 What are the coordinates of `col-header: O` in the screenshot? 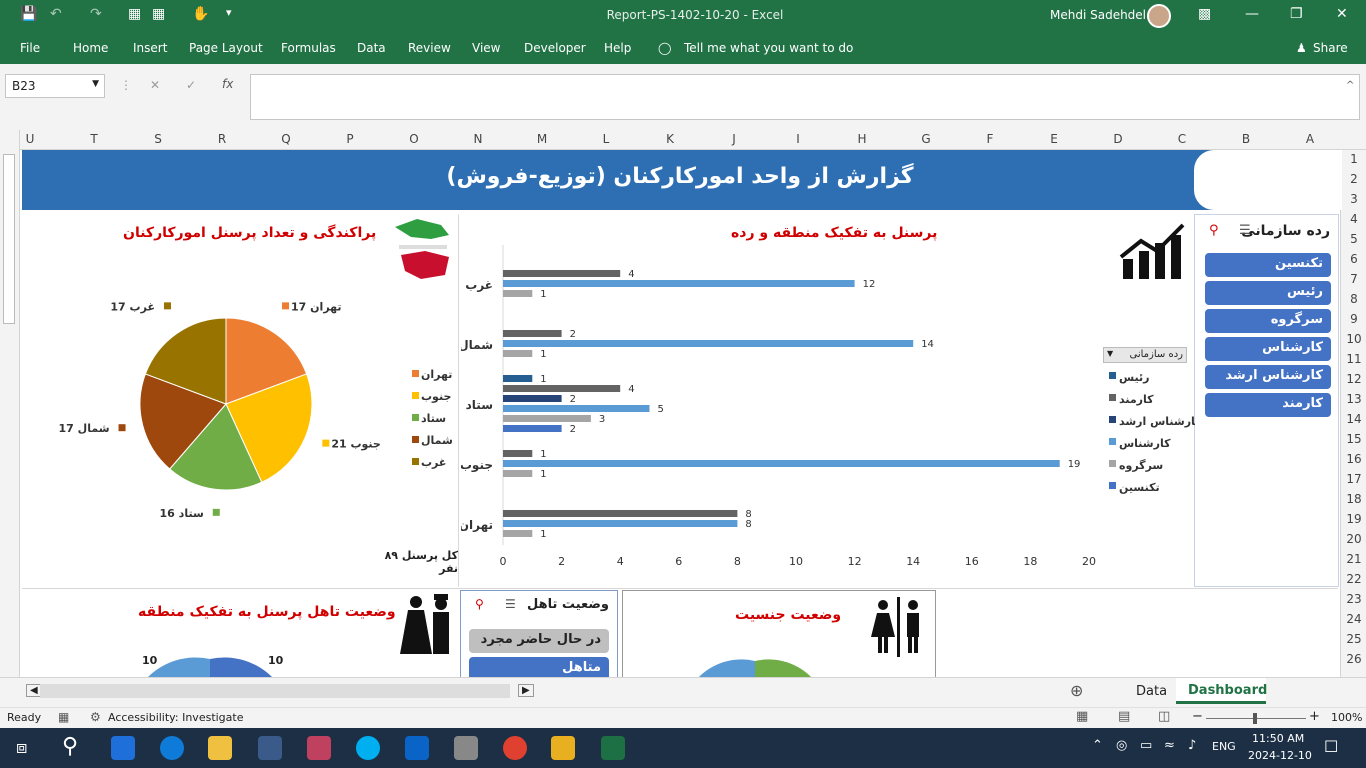 It's located at (414, 139).